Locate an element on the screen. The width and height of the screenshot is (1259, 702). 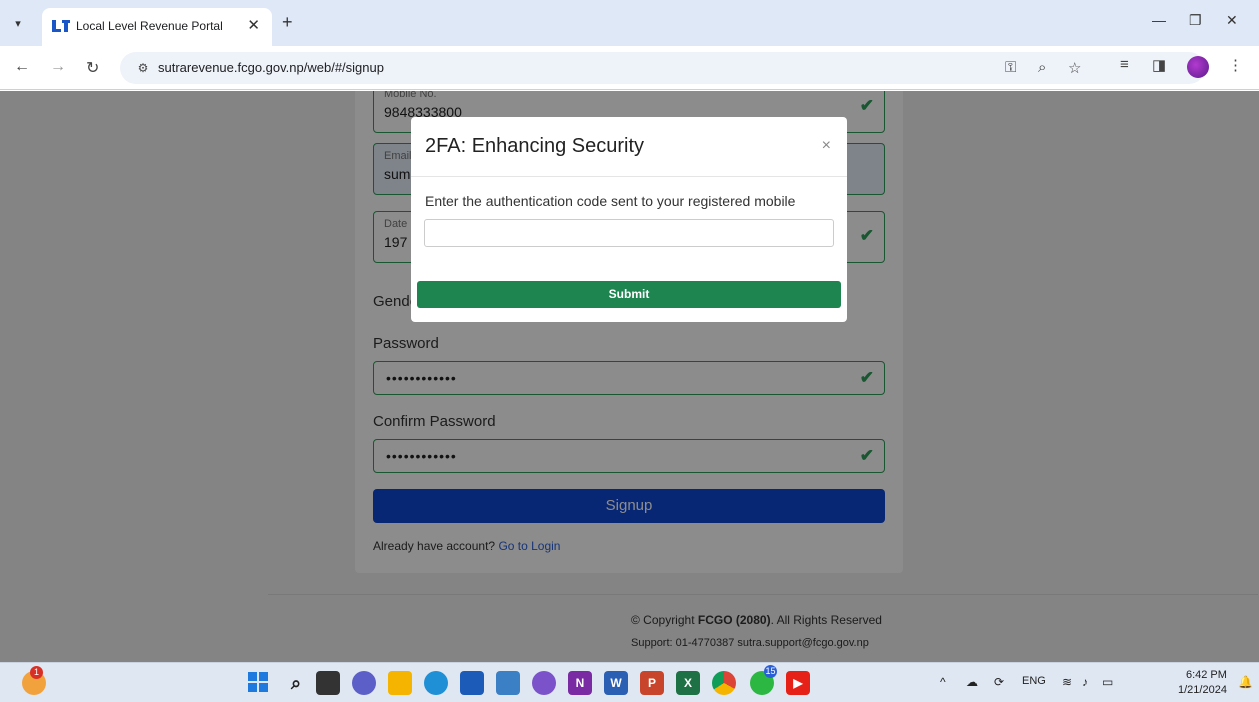
browser-tab: Local Level Revenue Portal ✕ is located at coordinates (157, 27).